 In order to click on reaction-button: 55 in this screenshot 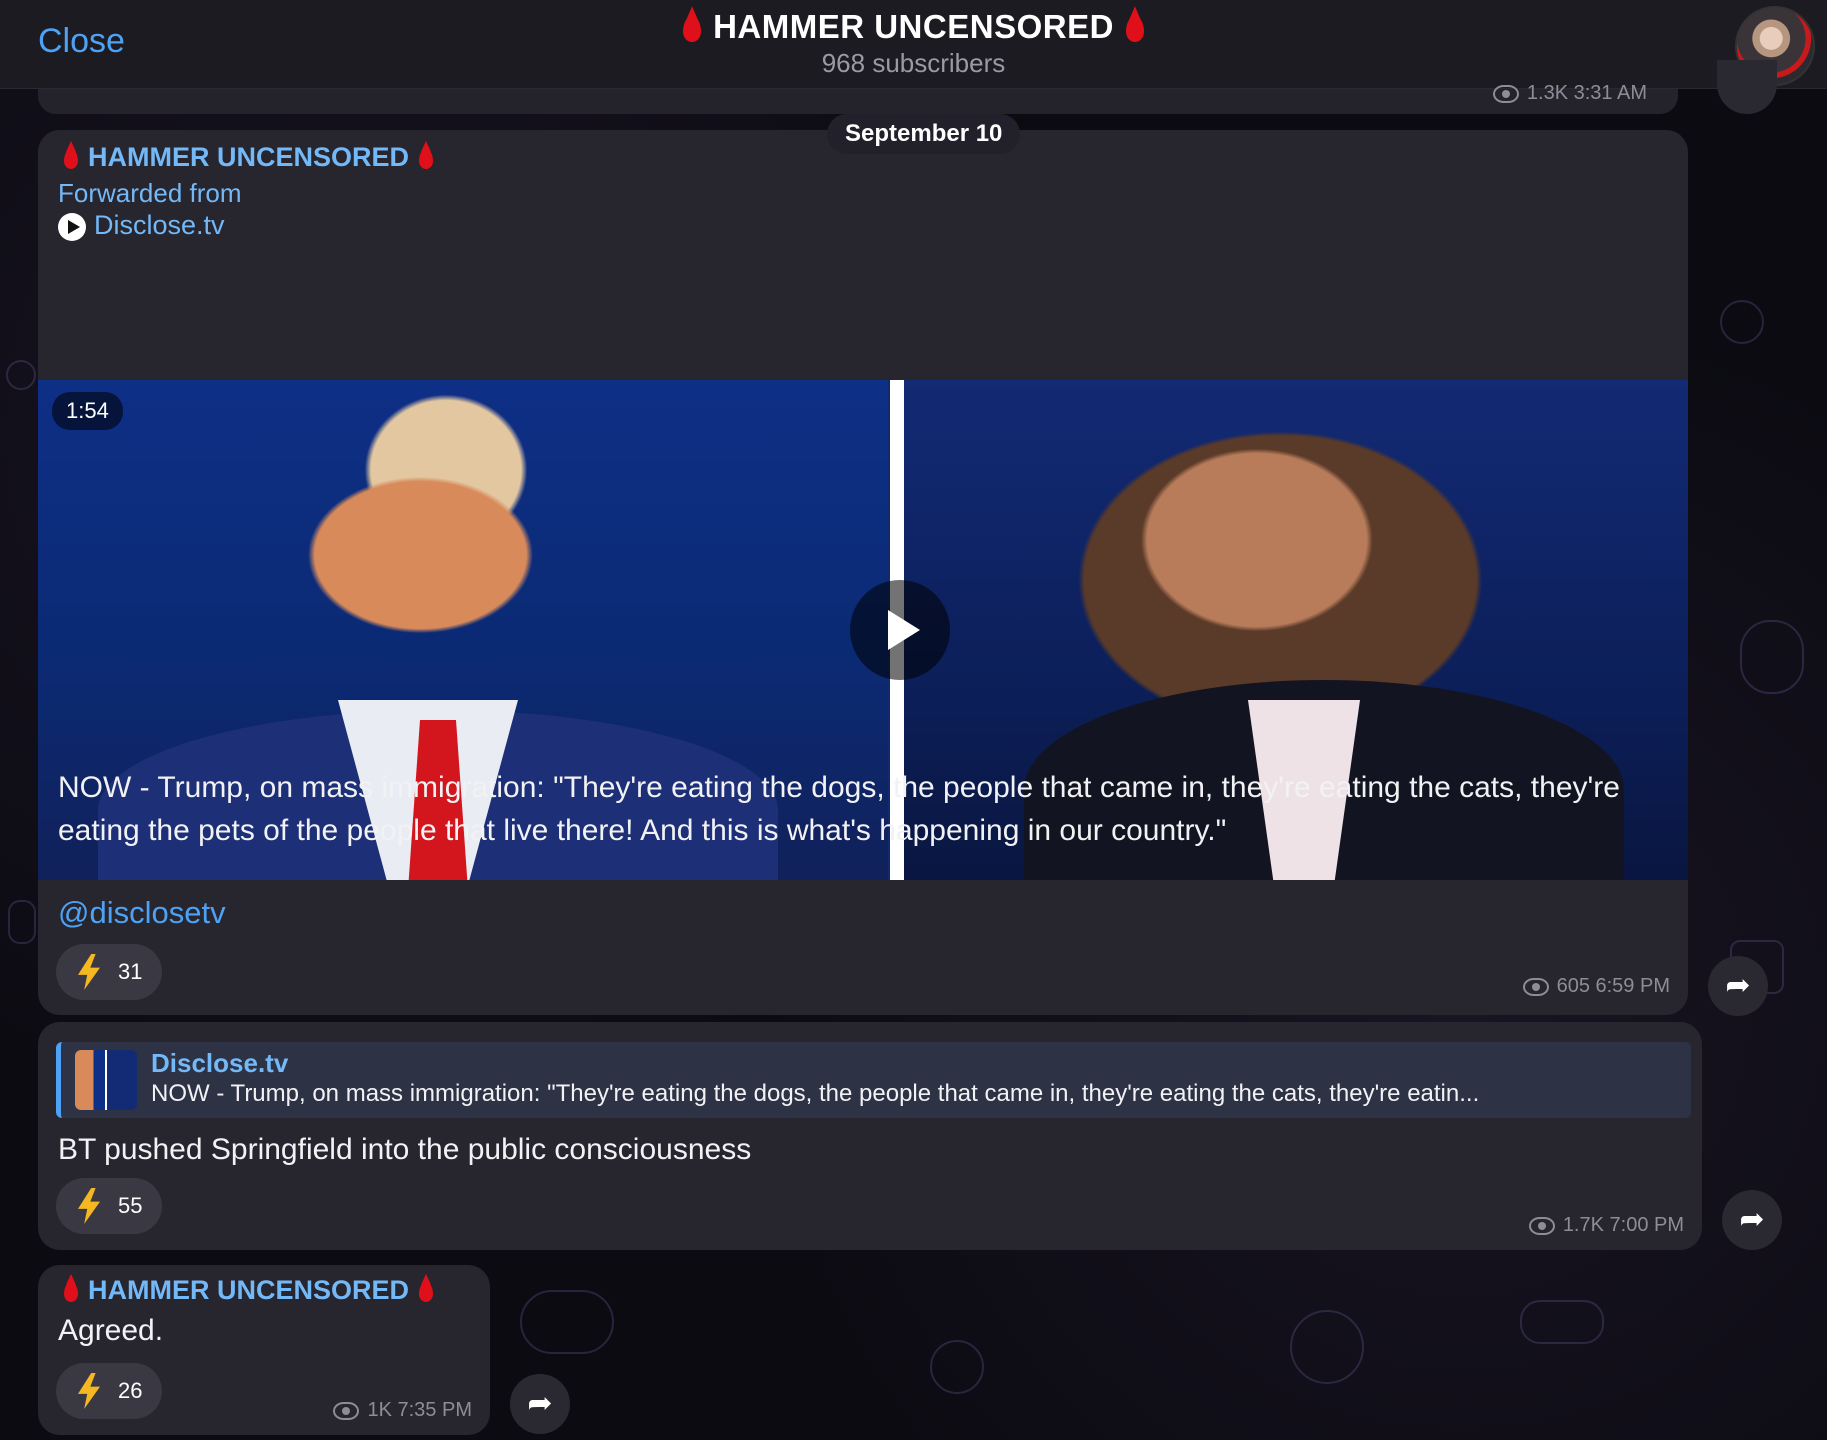, I will do `click(109, 1206)`.